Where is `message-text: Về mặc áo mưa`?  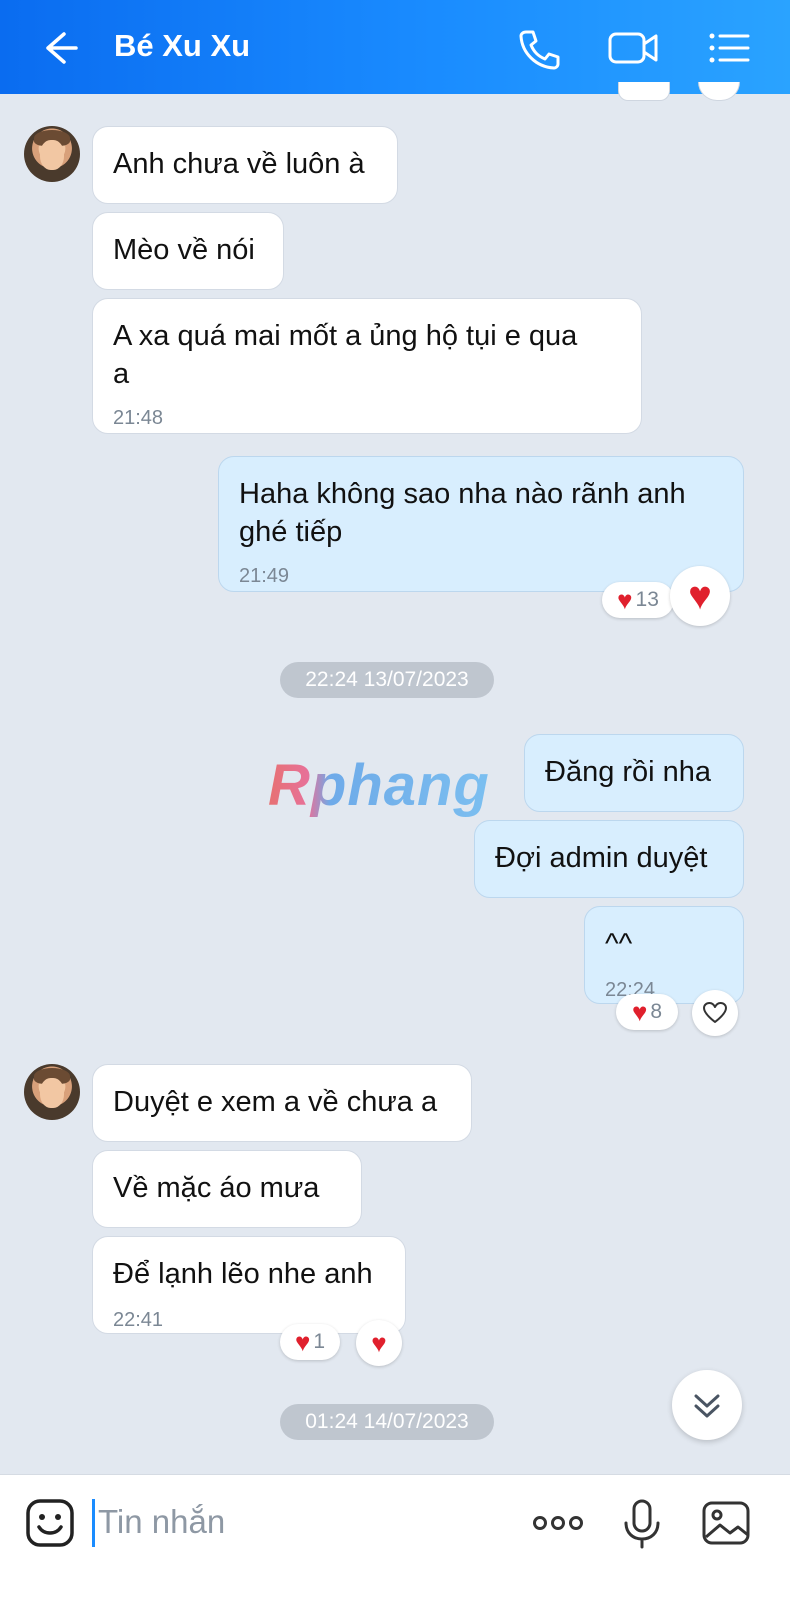 message-text: Về mặc áo mưa is located at coordinates (216, 1188).